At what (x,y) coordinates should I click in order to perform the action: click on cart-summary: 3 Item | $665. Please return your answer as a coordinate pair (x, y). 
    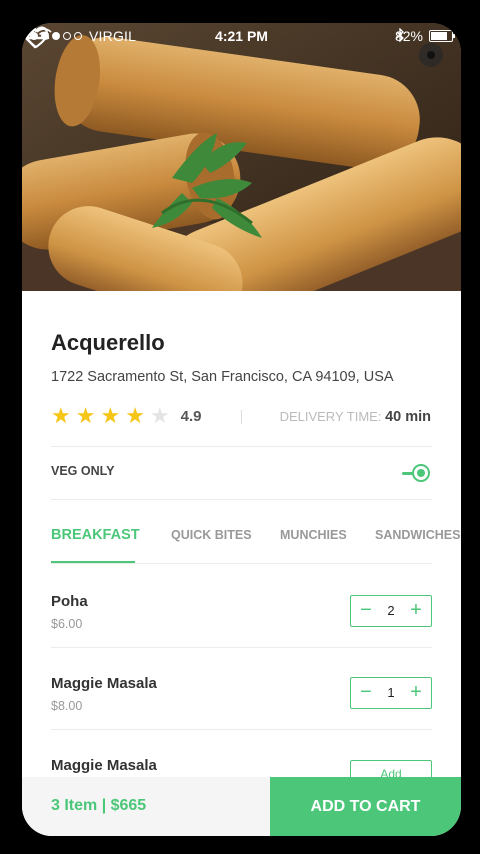
    Looking at the image, I should click on (146, 806).